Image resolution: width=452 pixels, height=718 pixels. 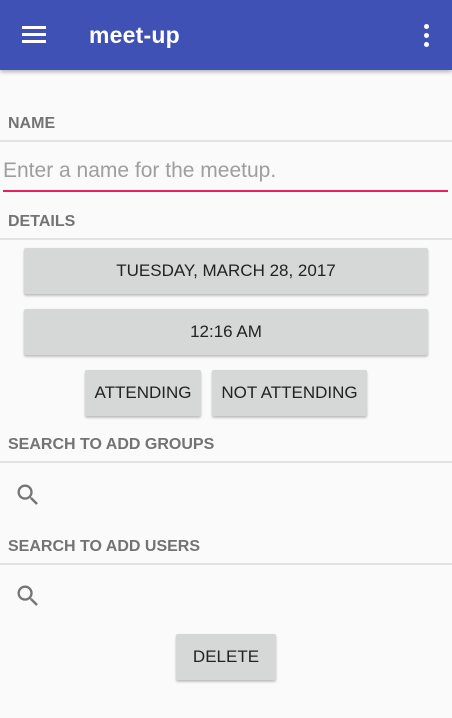 What do you see at coordinates (42, 221) in the screenshot?
I see `details-section-label: DETAILS` at bounding box center [42, 221].